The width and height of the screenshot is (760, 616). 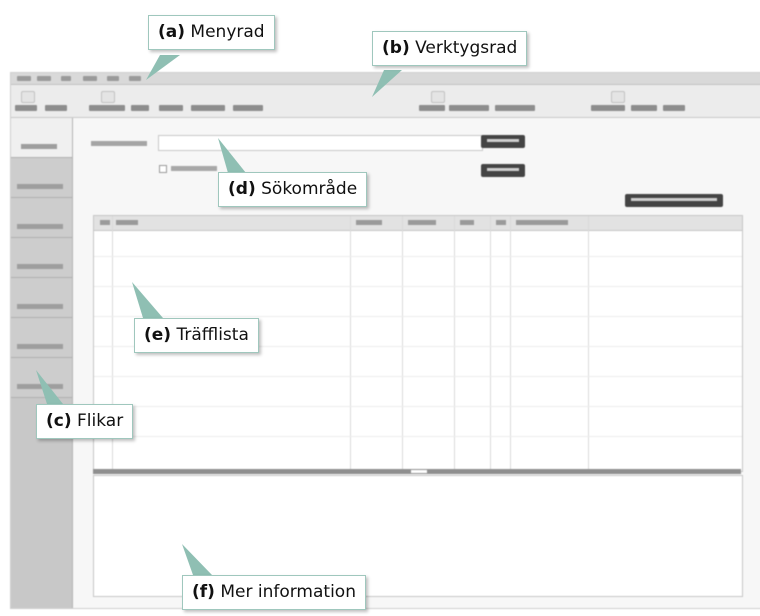 What do you see at coordinates (147, 300) in the screenshot?
I see `pointer-e` at bounding box center [147, 300].